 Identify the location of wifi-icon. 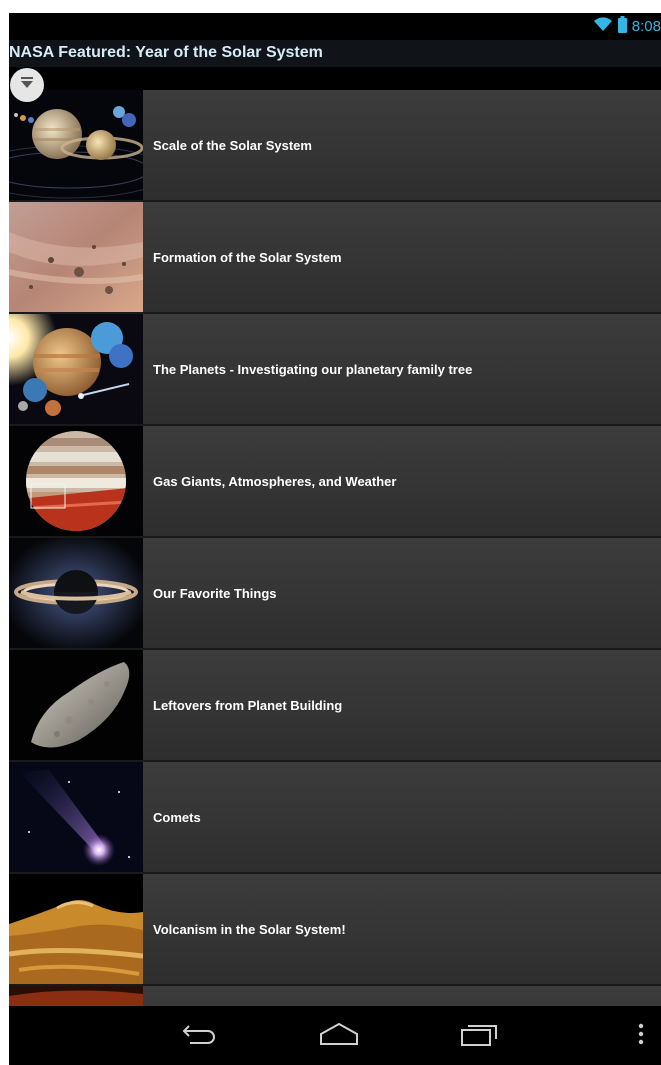
(603, 26).